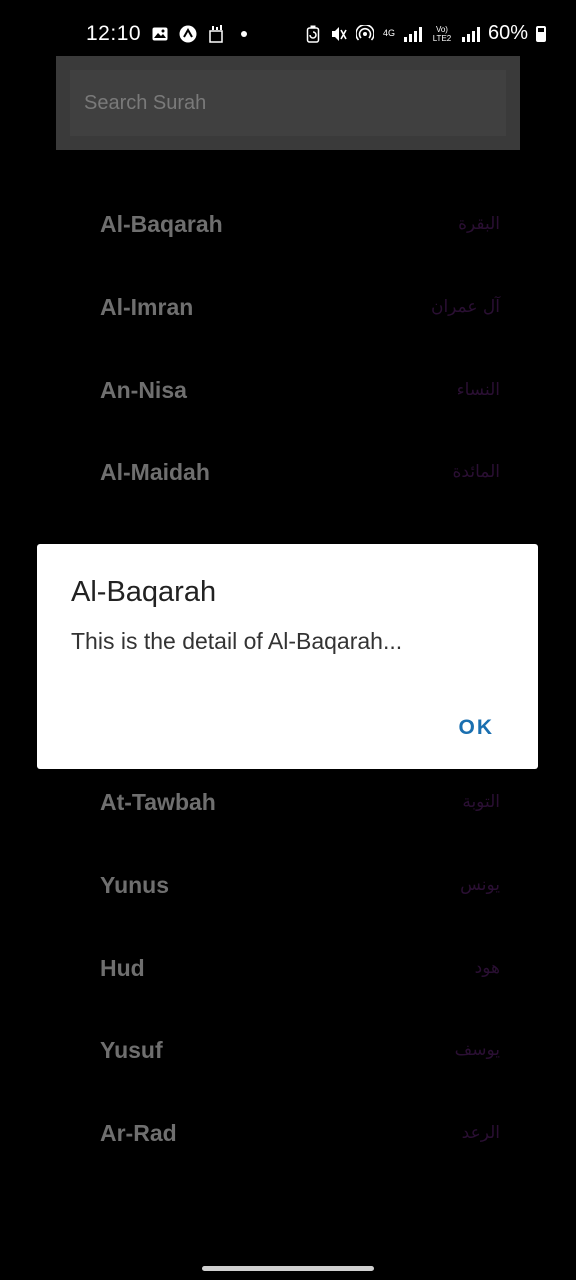 The width and height of the screenshot is (576, 1280). I want to click on home-indicator, so click(288, 1268).